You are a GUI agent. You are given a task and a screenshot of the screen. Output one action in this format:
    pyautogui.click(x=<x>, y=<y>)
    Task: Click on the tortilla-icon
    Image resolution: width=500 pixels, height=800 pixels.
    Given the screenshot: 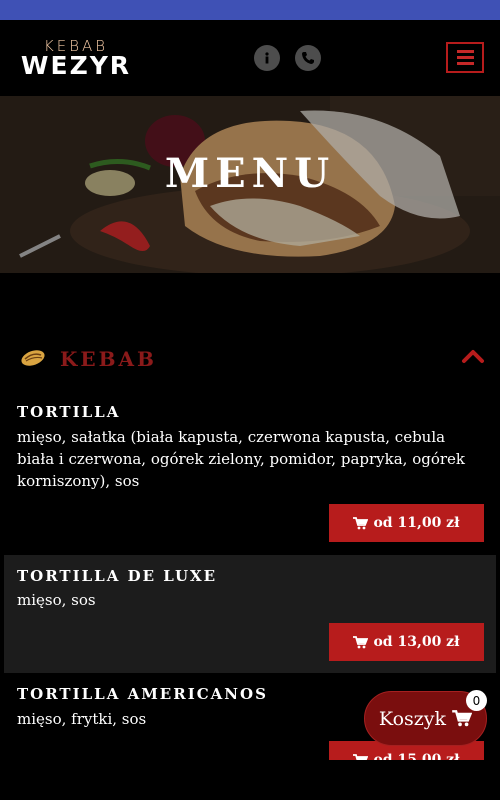 What is the action you would take?
    pyautogui.click(x=33, y=360)
    